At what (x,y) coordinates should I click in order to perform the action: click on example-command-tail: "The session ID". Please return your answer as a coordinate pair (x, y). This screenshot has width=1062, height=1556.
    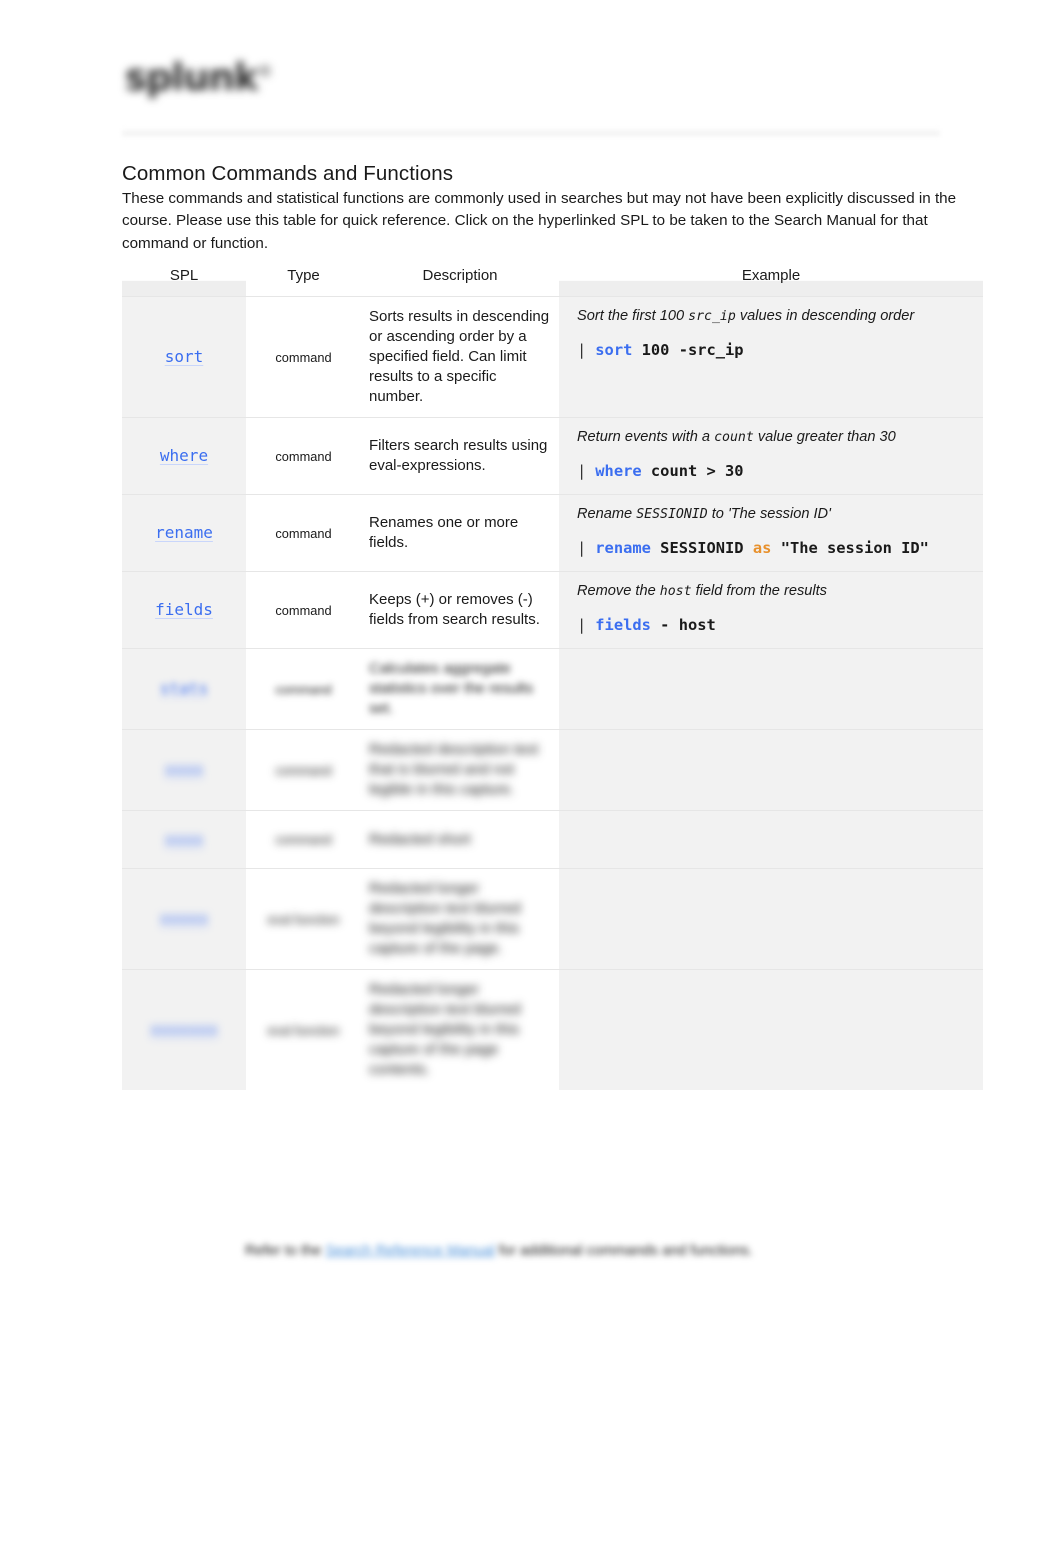
    Looking at the image, I should click on (854, 548).